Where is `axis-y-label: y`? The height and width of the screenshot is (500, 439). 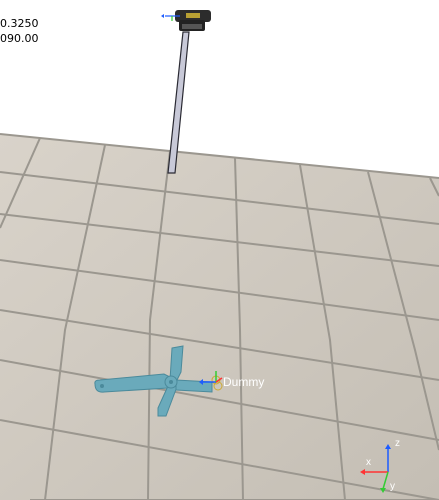
axis-y-label: y is located at coordinates (392, 486).